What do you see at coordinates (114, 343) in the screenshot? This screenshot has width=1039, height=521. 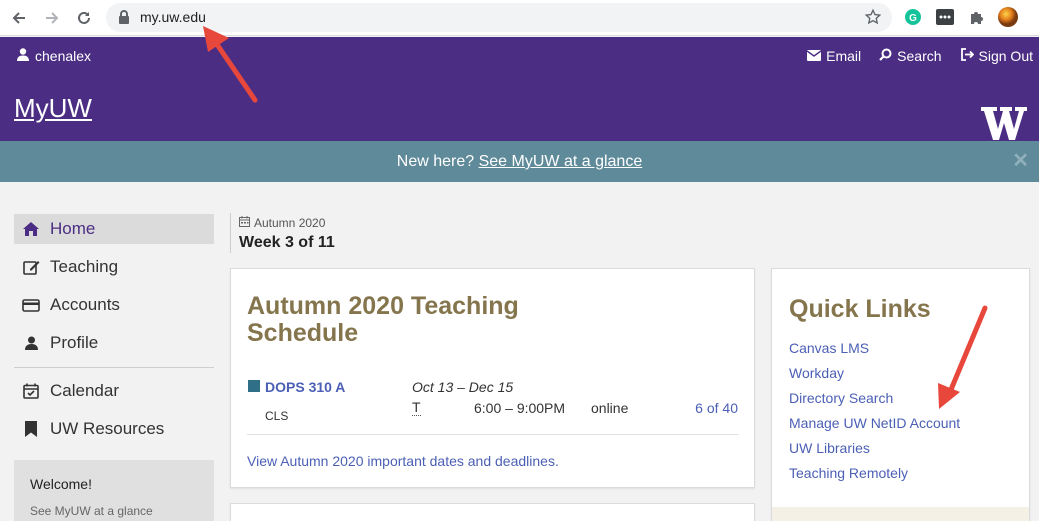 I see `sidebar-item-profile: Profile` at bounding box center [114, 343].